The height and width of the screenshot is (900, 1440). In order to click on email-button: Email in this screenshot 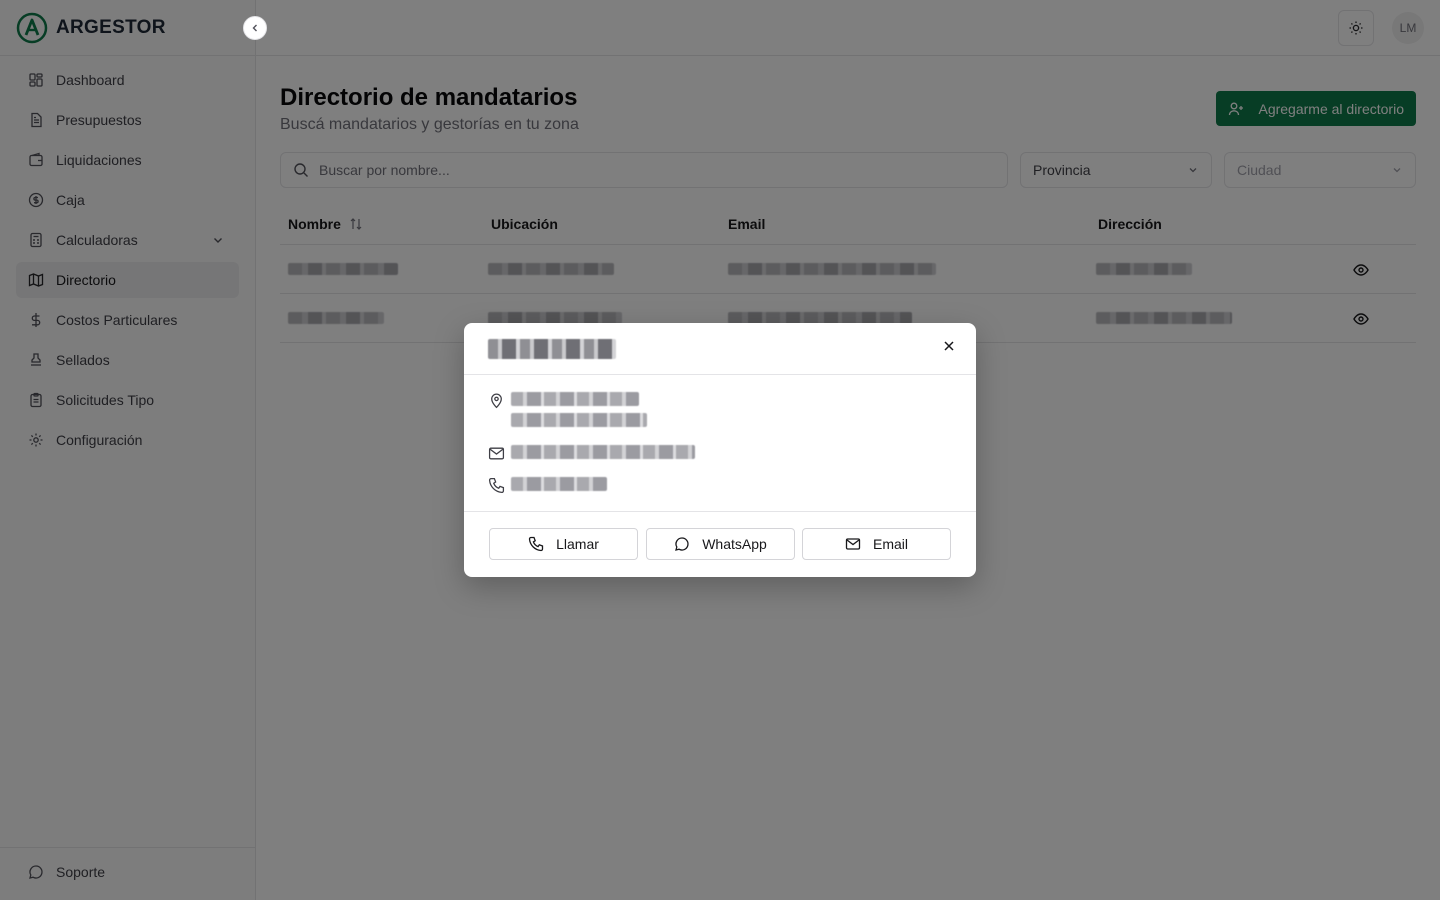, I will do `click(876, 544)`.